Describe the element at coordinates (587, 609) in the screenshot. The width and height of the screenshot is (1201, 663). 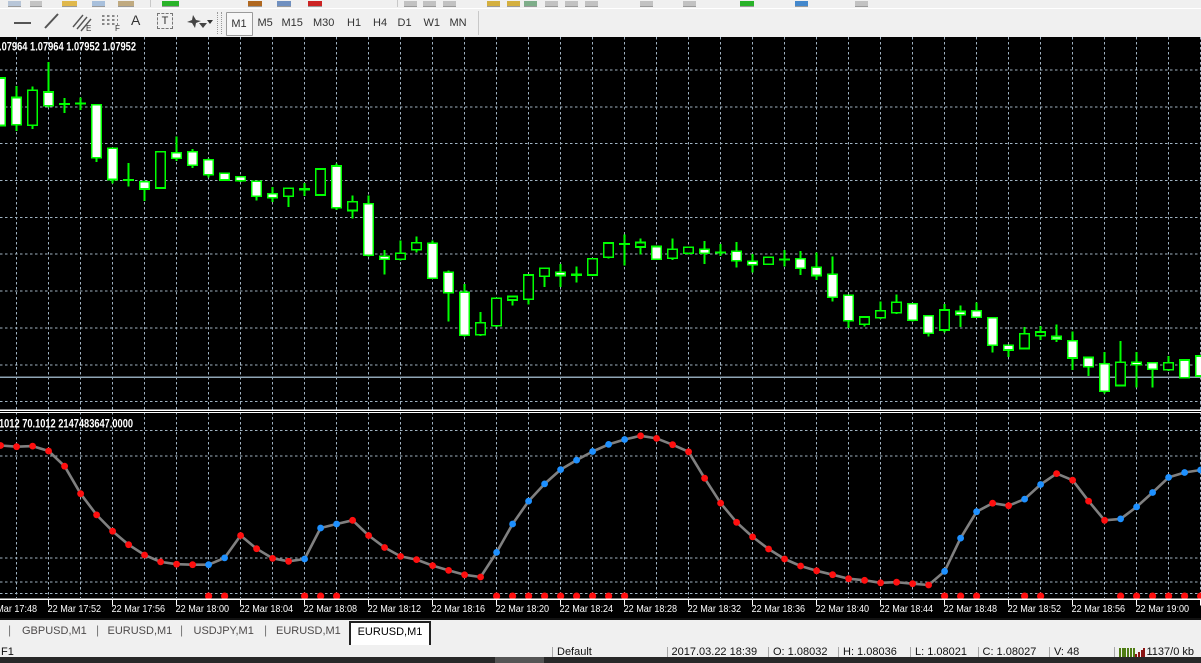
I see `svg-text: 22 Mar 18:24` at that location.